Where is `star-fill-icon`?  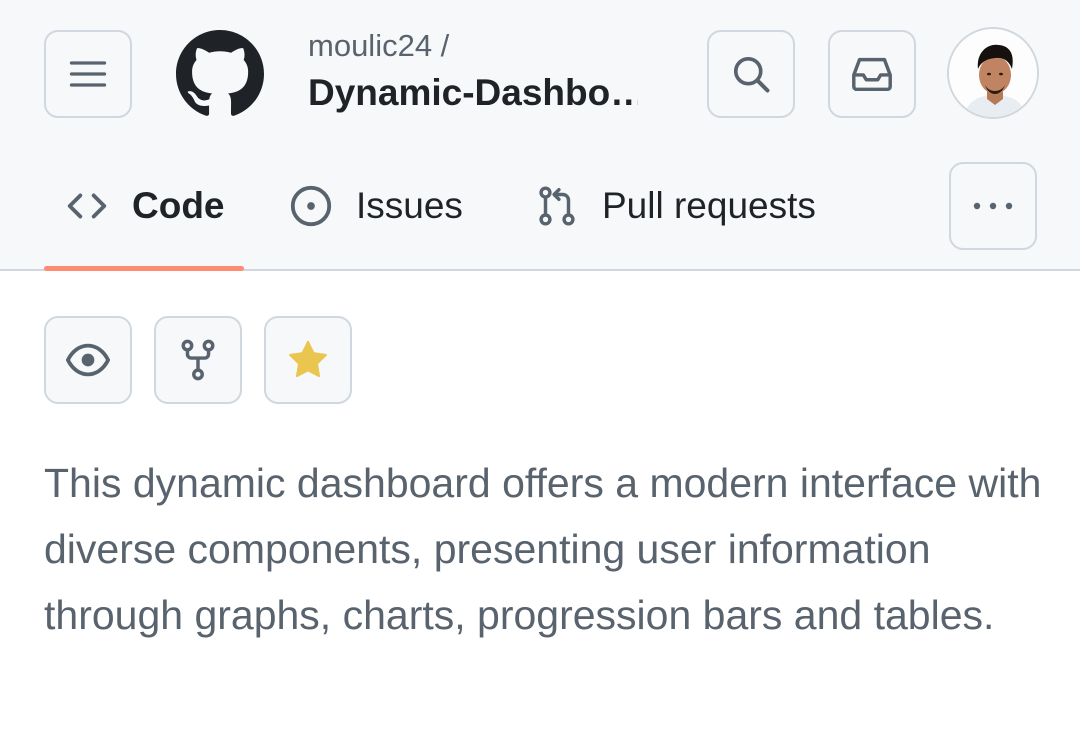 star-fill-icon is located at coordinates (308, 359).